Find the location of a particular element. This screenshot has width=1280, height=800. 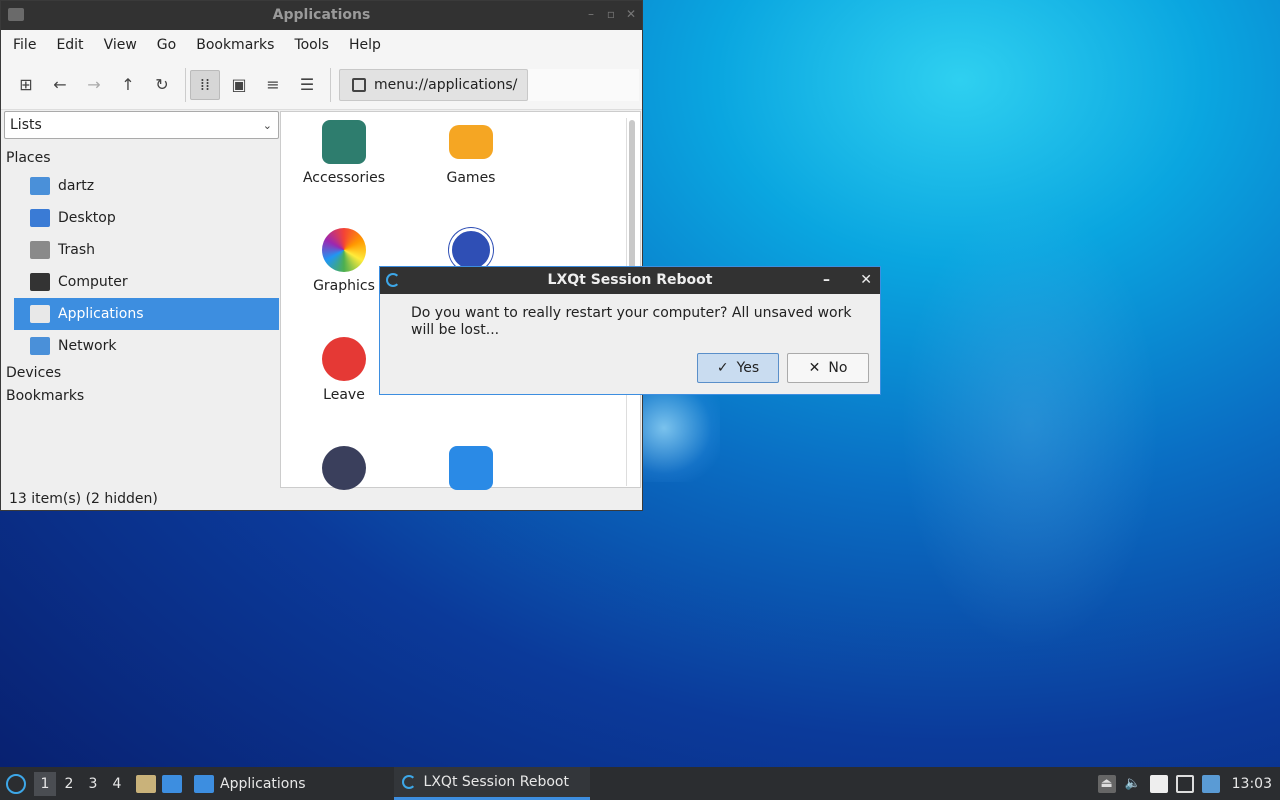

app-label: Graphics is located at coordinates (344, 286).